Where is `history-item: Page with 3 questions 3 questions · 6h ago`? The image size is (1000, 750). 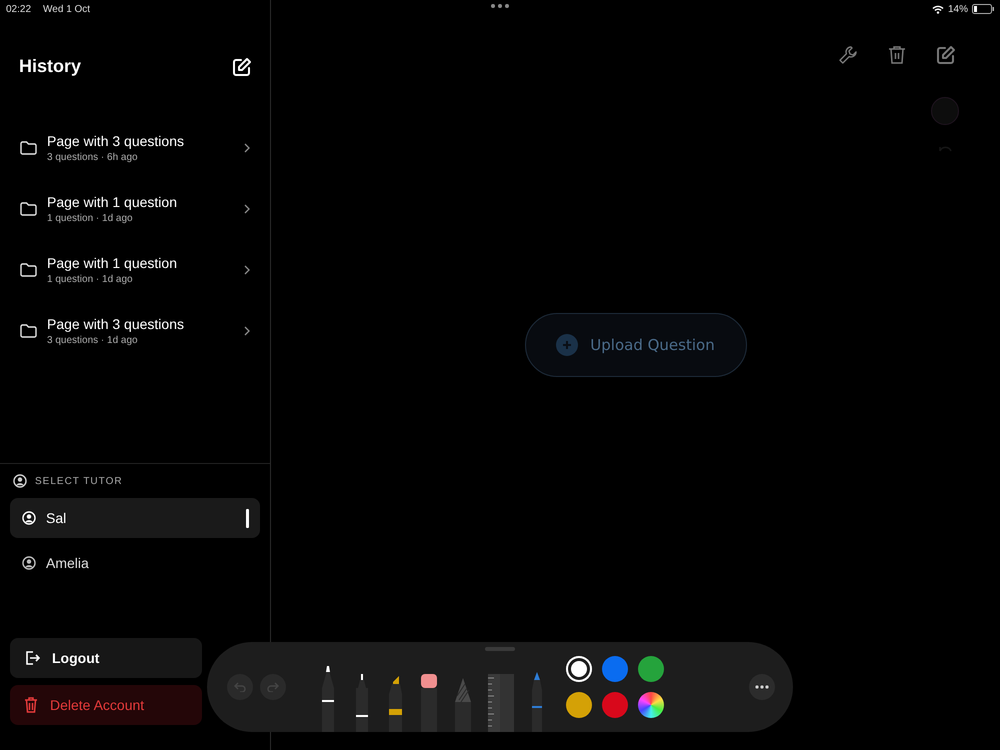
history-item: Page with 3 questions 3 questions · 6h ago is located at coordinates (135, 147).